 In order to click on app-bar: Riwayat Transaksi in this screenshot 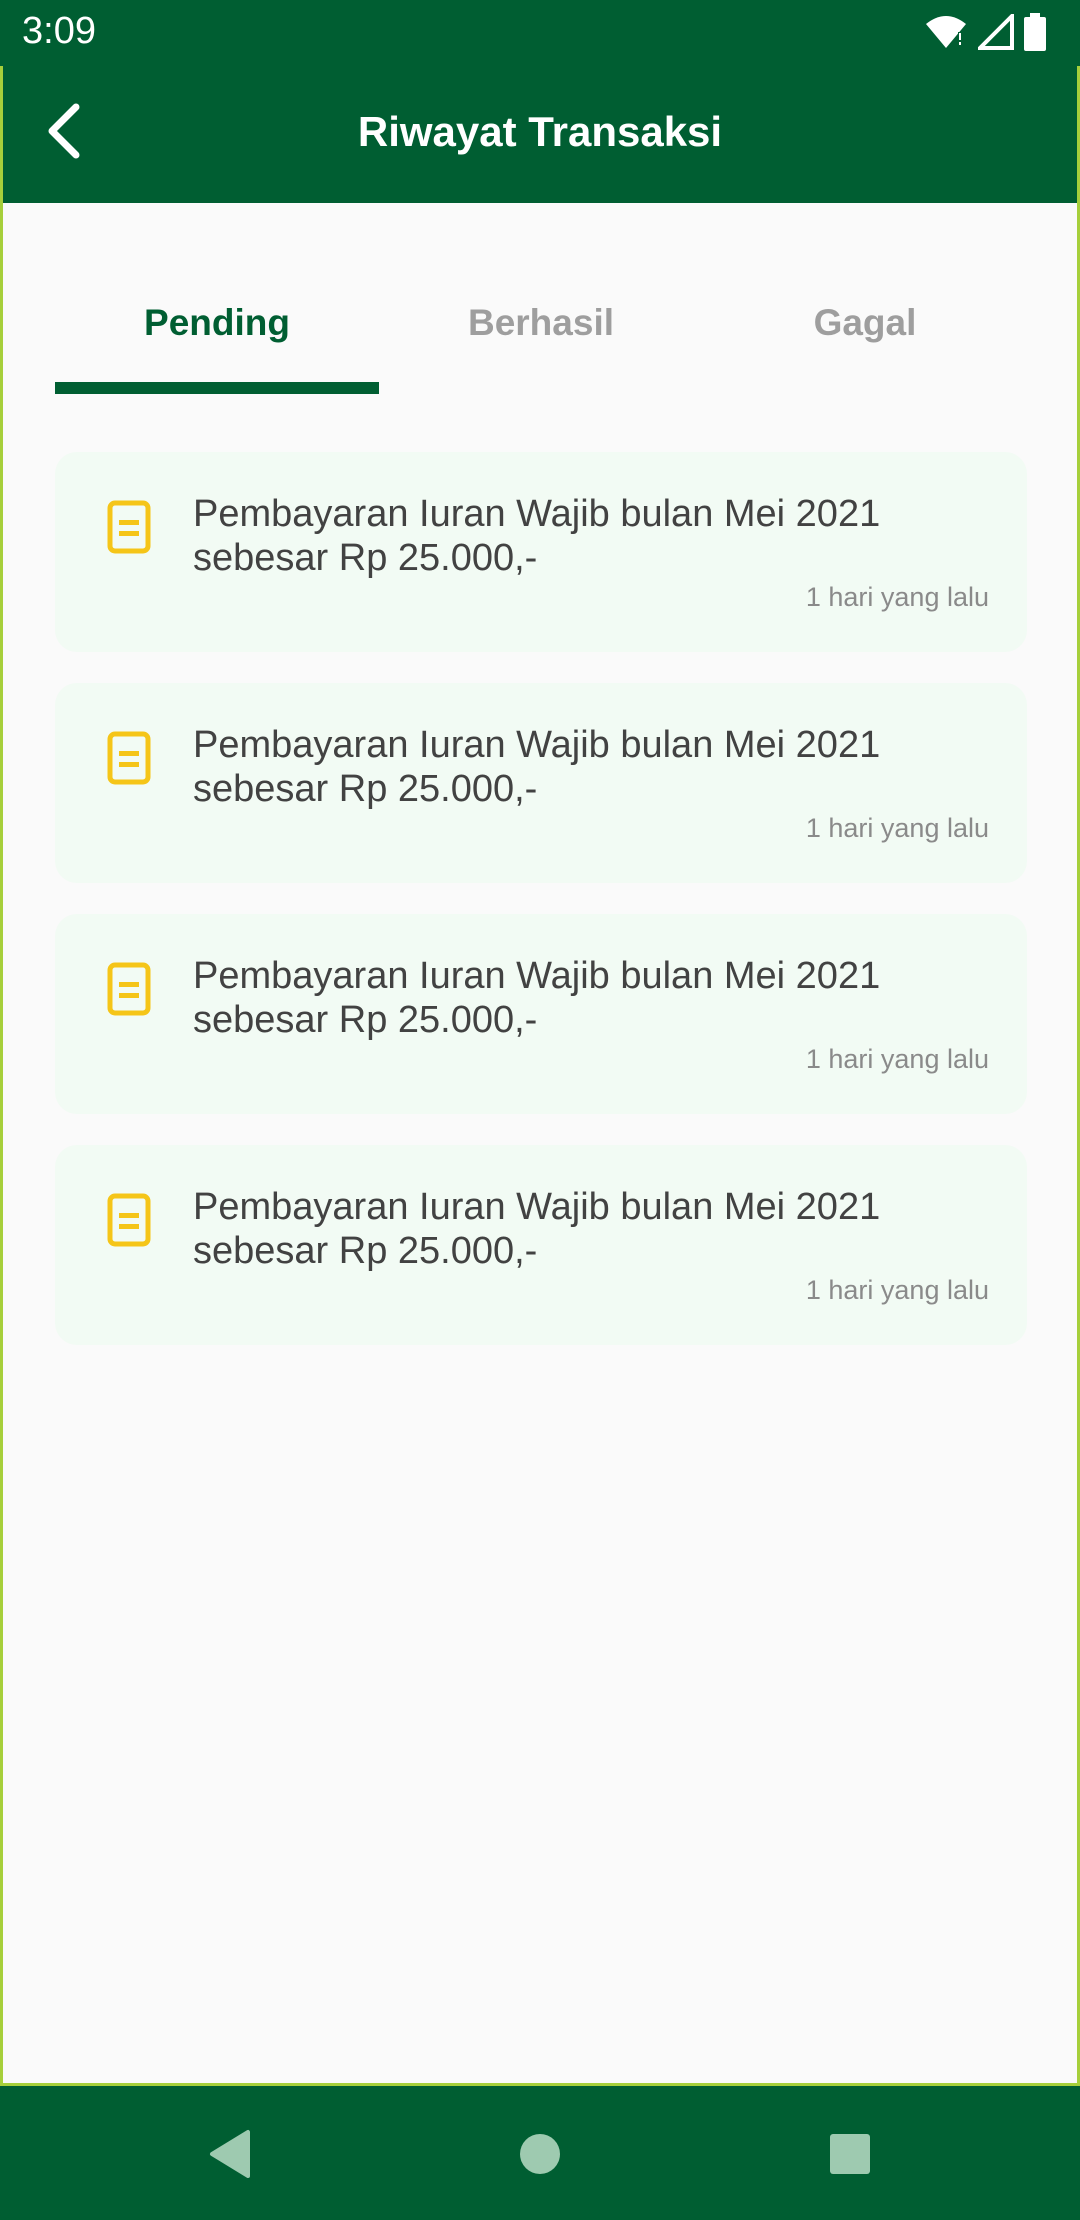, I will do `click(540, 134)`.